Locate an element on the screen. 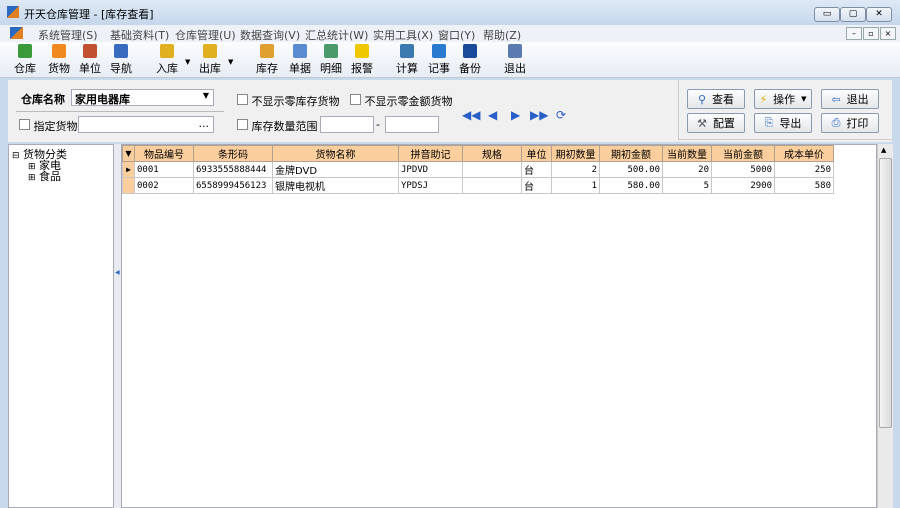  table-cell: 银牌电视机 is located at coordinates (335, 185).